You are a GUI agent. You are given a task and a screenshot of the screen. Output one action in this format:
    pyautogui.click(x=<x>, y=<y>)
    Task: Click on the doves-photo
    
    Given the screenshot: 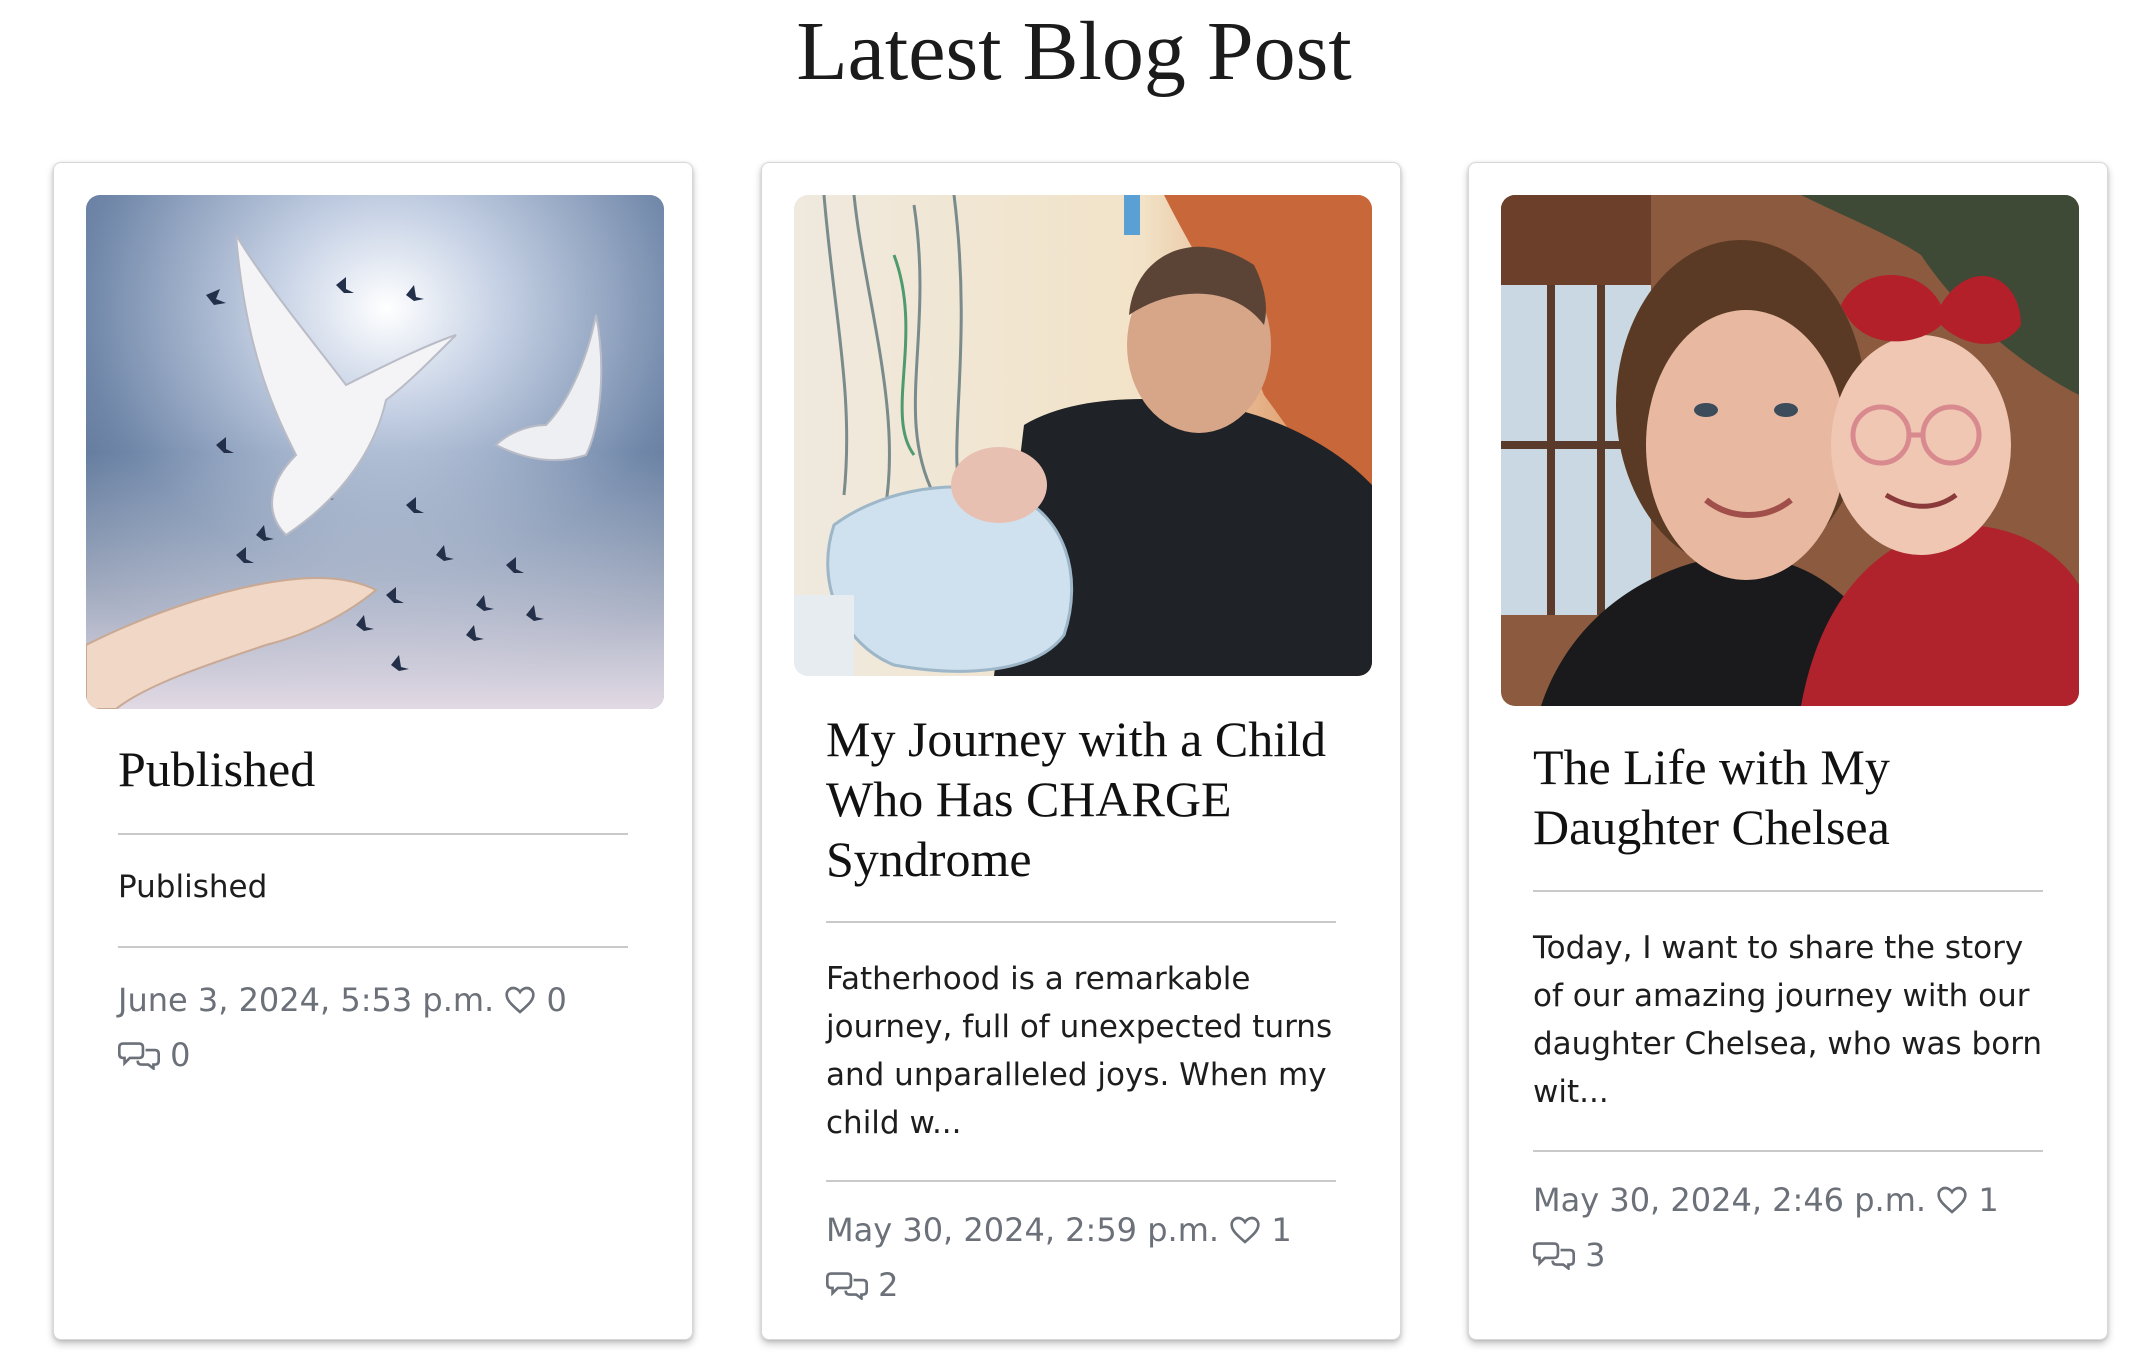 What is the action you would take?
    pyautogui.click(x=375, y=452)
    